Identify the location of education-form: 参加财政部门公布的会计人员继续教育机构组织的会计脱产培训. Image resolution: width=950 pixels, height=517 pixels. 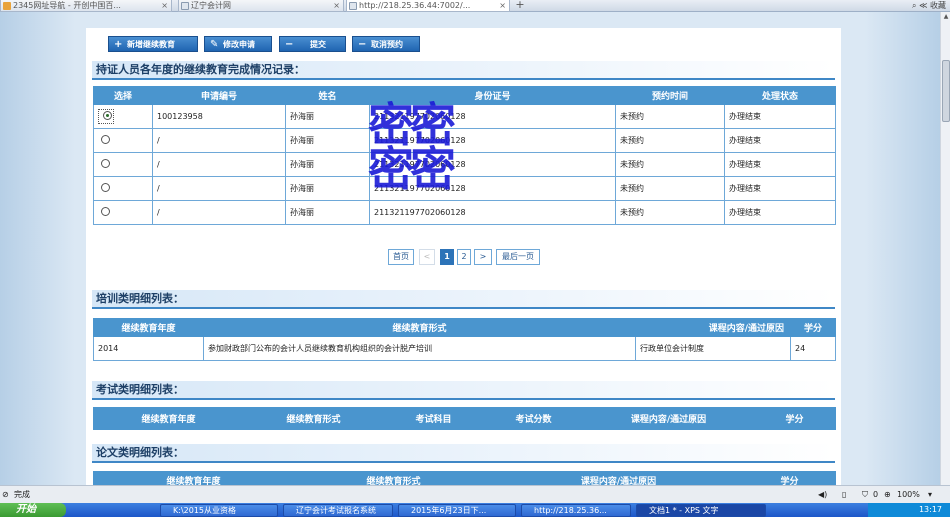
(419, 348).